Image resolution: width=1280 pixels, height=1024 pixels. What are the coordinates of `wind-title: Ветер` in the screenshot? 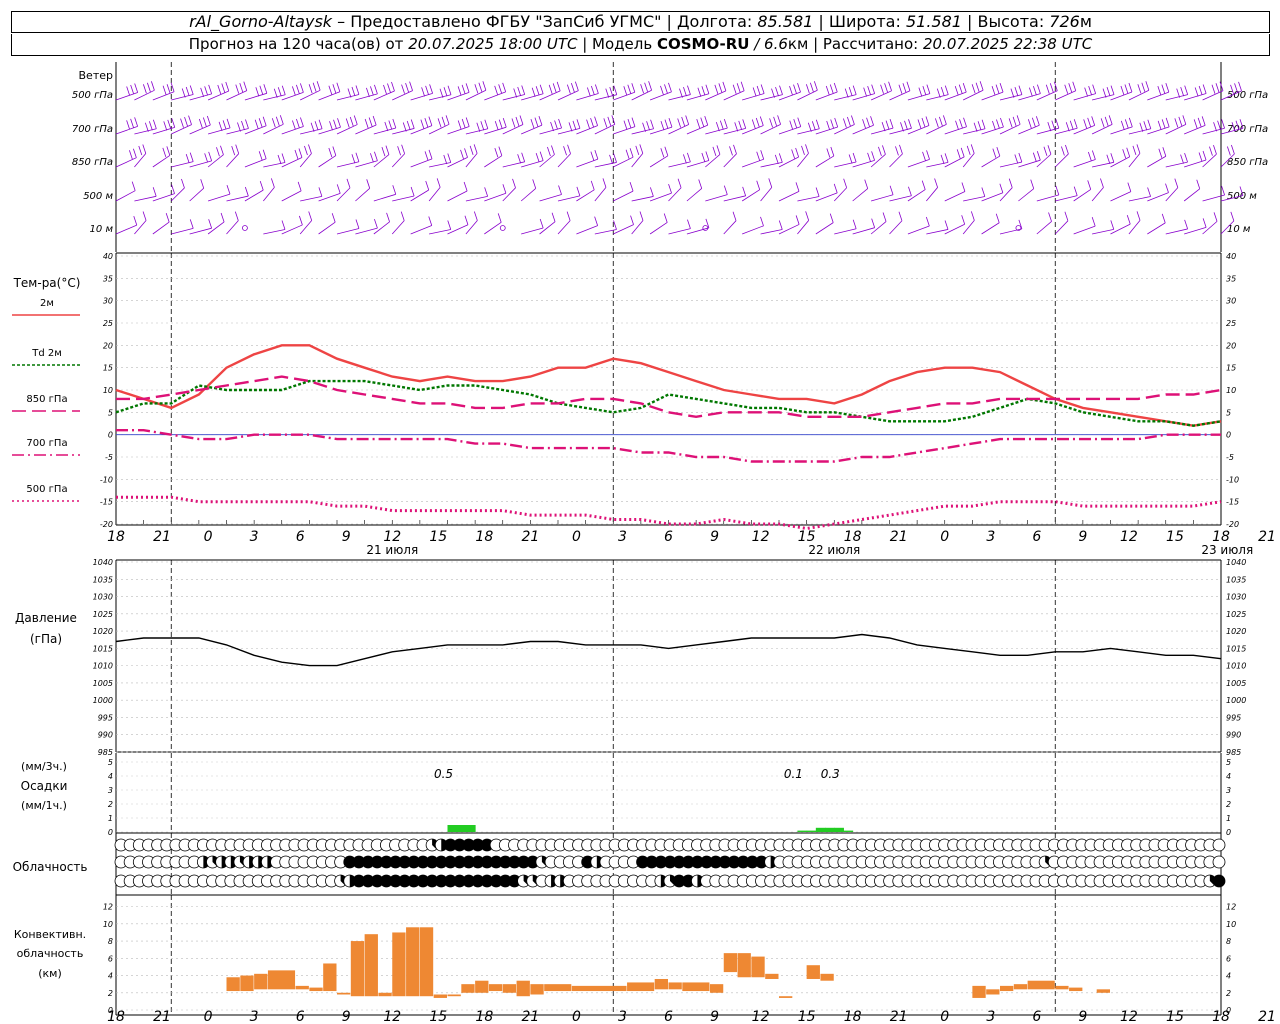 It's located at (96, 75).